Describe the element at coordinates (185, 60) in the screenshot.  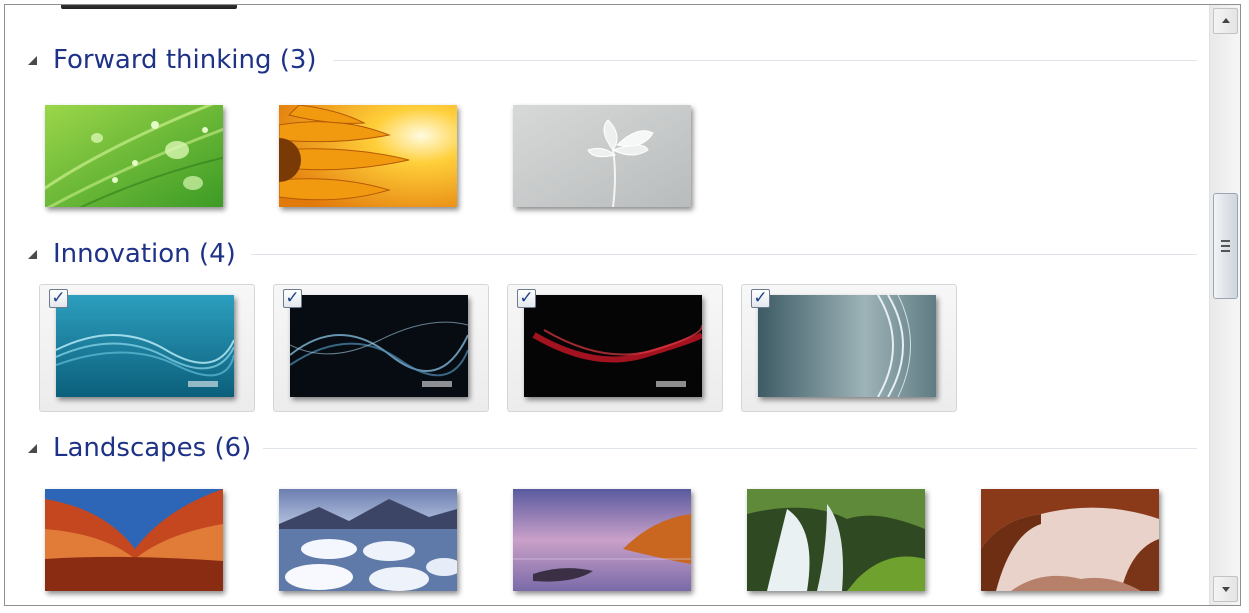
I see `group-title: Forward thinking (3)` at that location.